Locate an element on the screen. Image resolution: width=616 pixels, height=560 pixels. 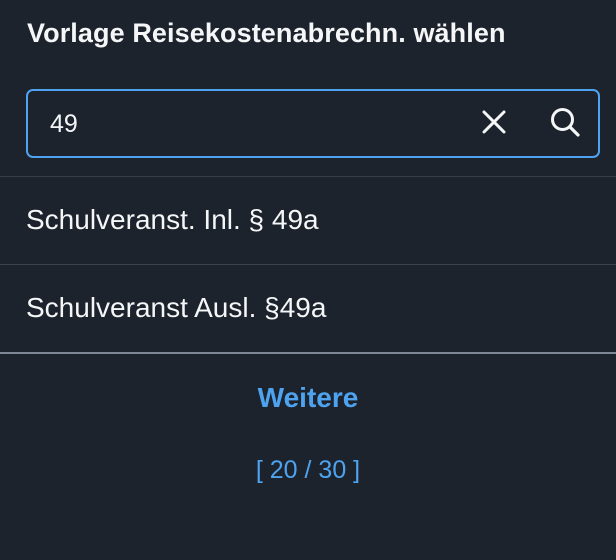
close-icon is located at coordinates (494, 124).